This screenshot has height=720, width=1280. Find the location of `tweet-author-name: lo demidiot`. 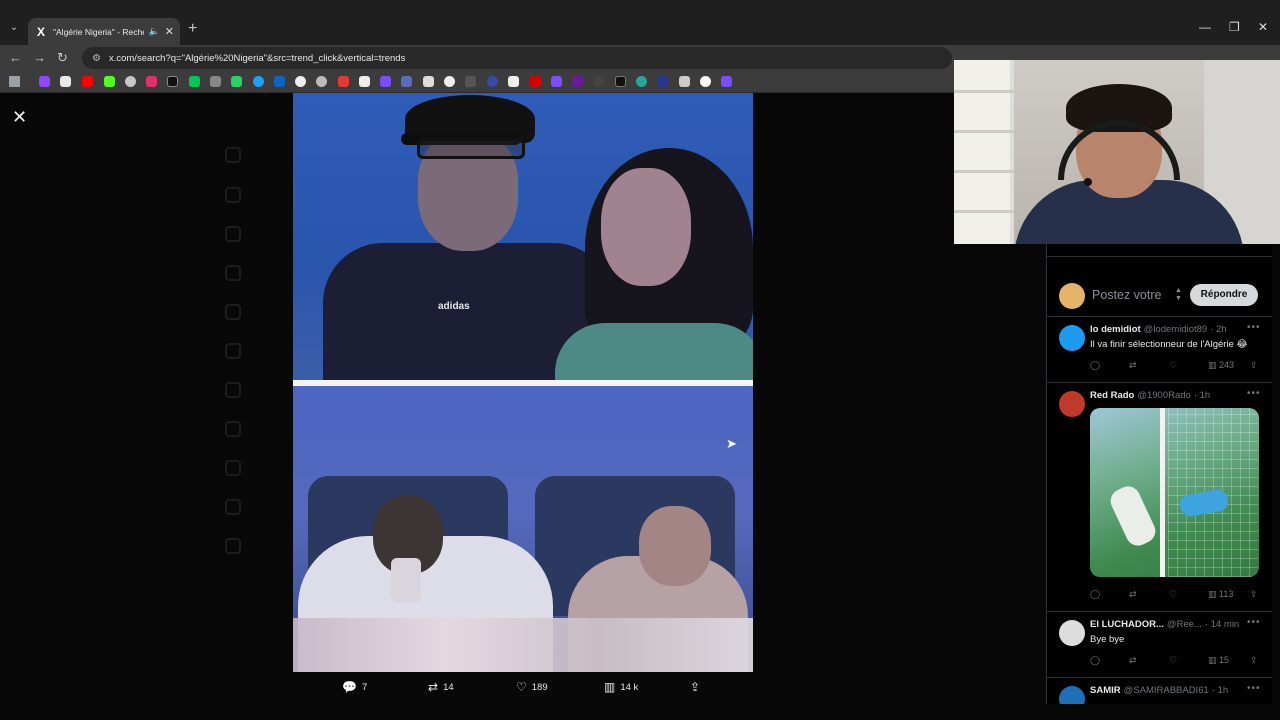

tweet-author-name: lo demidiot is located at coordinates (1115, 329).